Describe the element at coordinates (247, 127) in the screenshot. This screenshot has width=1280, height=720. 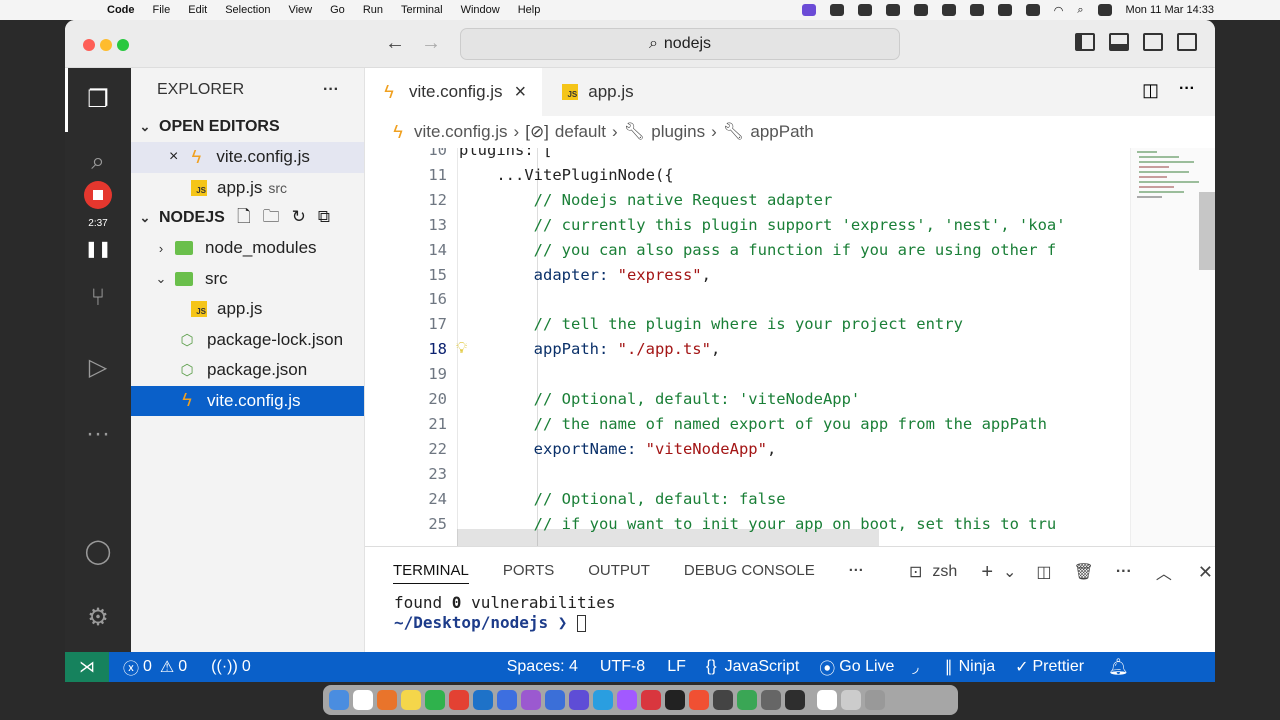
I see `open-editors-section: ⌄ OPEN EDITORS` at that location.